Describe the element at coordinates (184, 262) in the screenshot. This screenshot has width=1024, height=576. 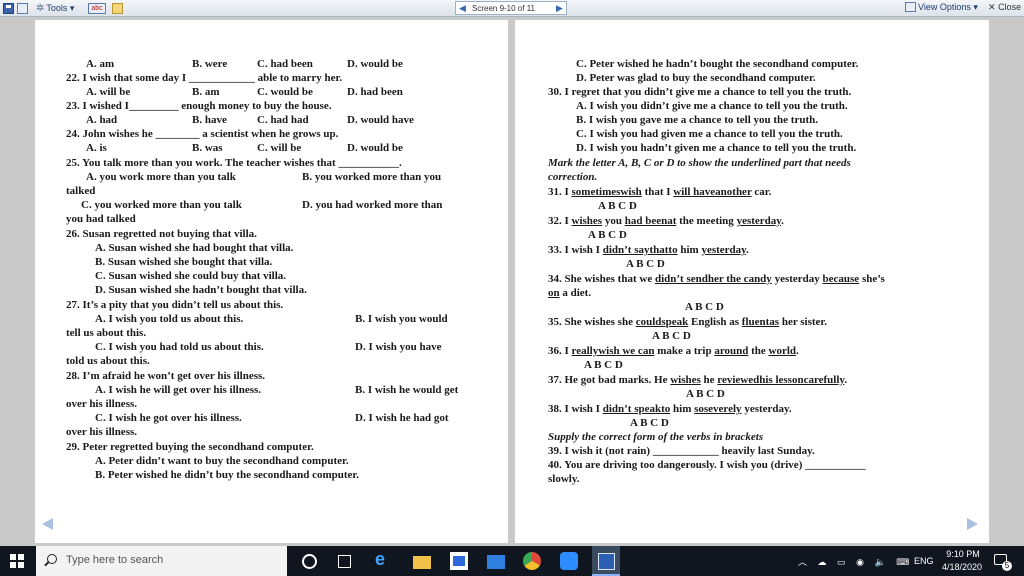
I see `option-text: B. Susan wished she bought that villa.` at that location.